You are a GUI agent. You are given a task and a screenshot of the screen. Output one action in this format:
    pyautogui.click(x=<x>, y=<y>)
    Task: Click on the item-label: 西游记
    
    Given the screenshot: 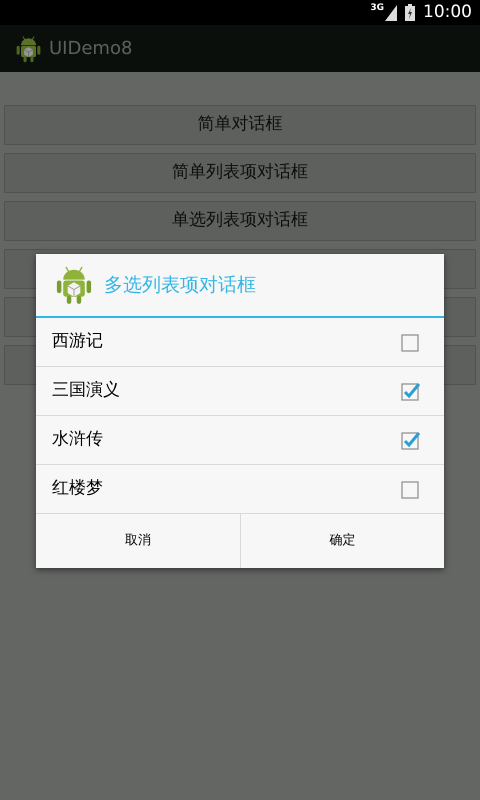 What is the action you would take?
    pyautogui.click(x=77, y=342)
    